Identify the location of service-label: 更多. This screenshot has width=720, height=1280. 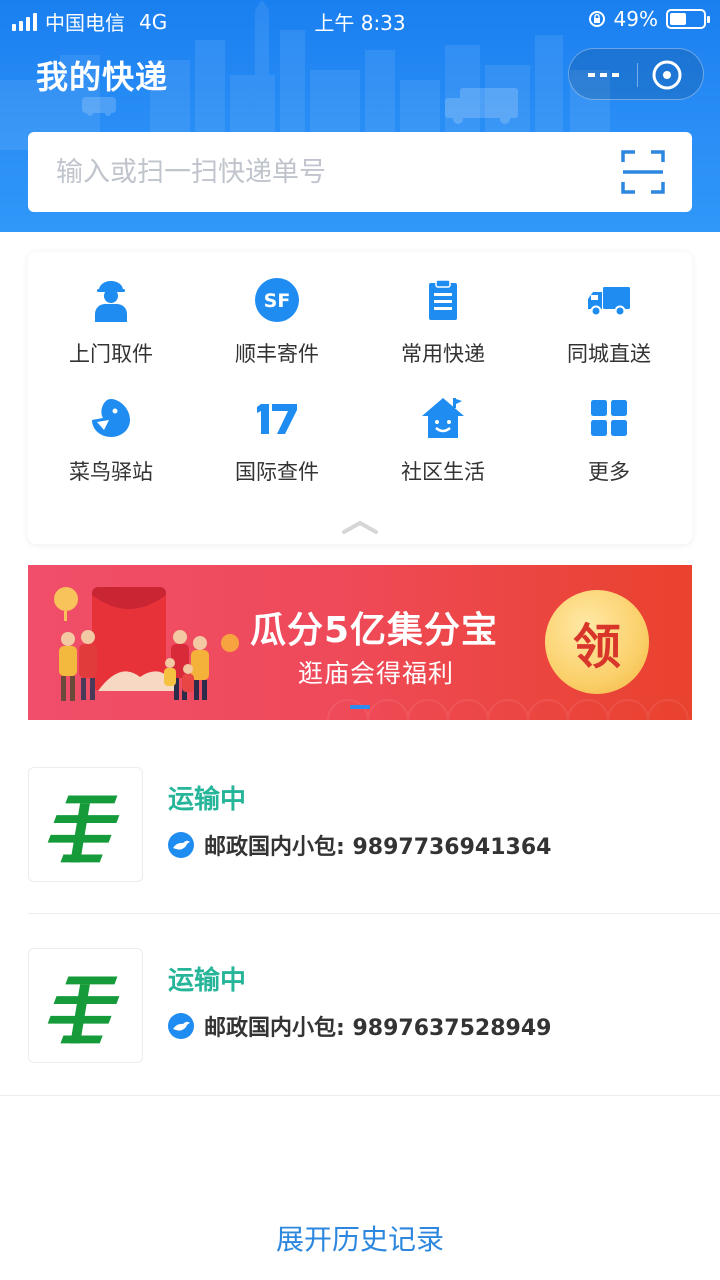
(609, 472).